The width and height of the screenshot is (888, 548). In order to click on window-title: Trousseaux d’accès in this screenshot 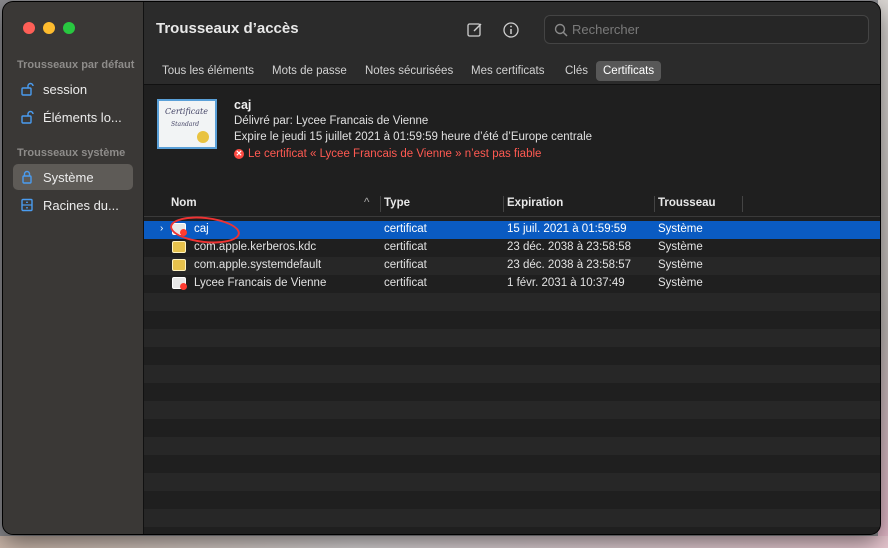, I will do `click(227, 28)`.